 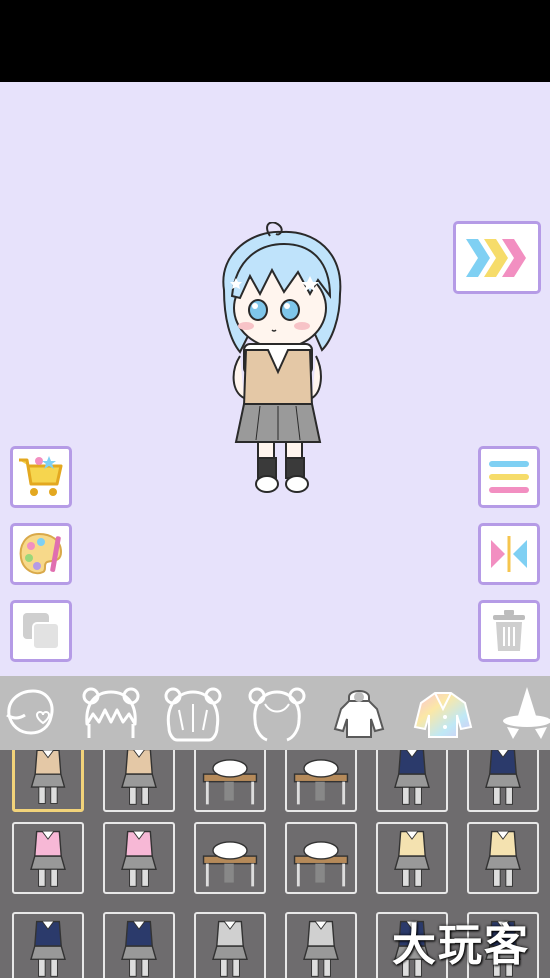 I want to click on next-button, so click(x=497, y=257).